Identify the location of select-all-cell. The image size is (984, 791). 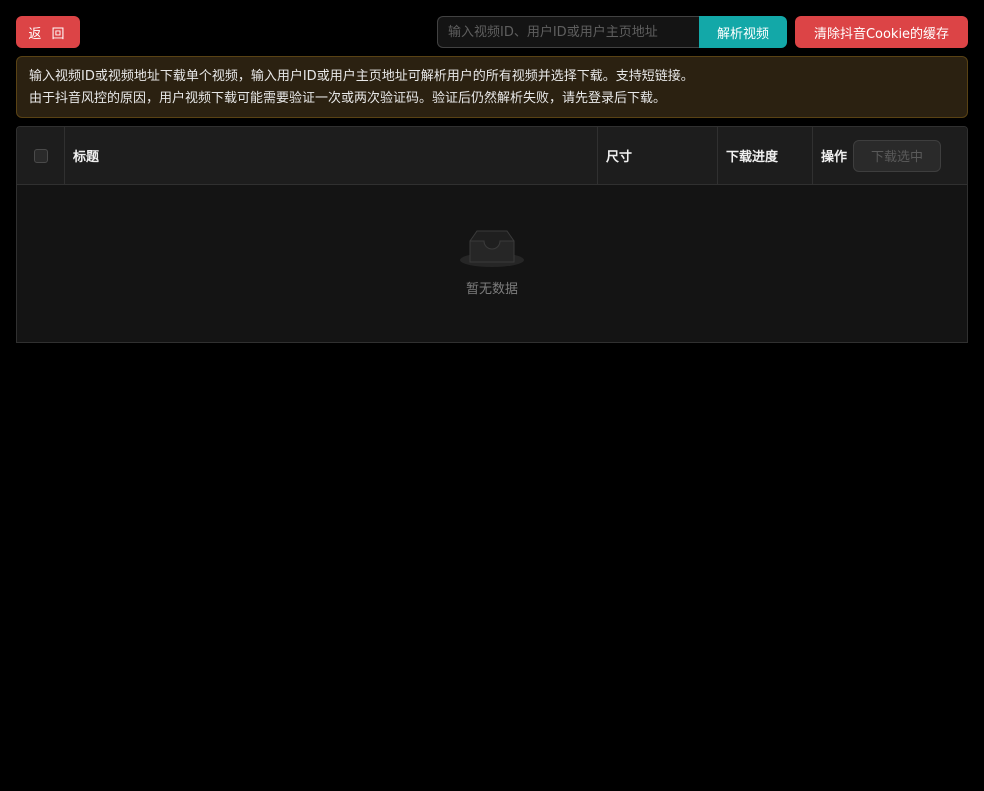
(41, 155).